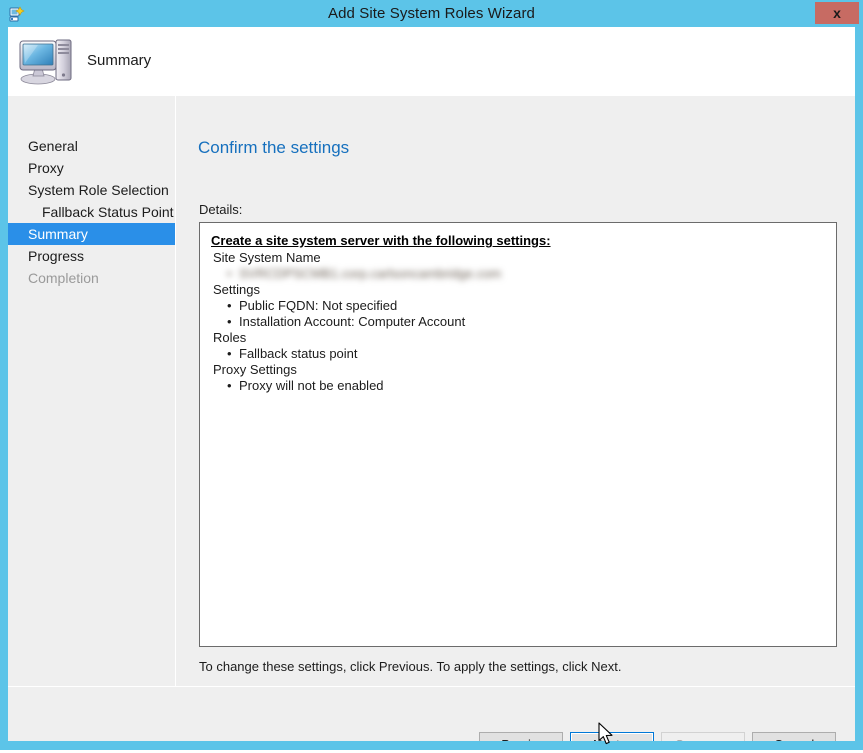 This screenshot has height=753, width=863. Describe the element at coordinates (119, 60) in the screenshot. I see `header-title: Summary` at that location.